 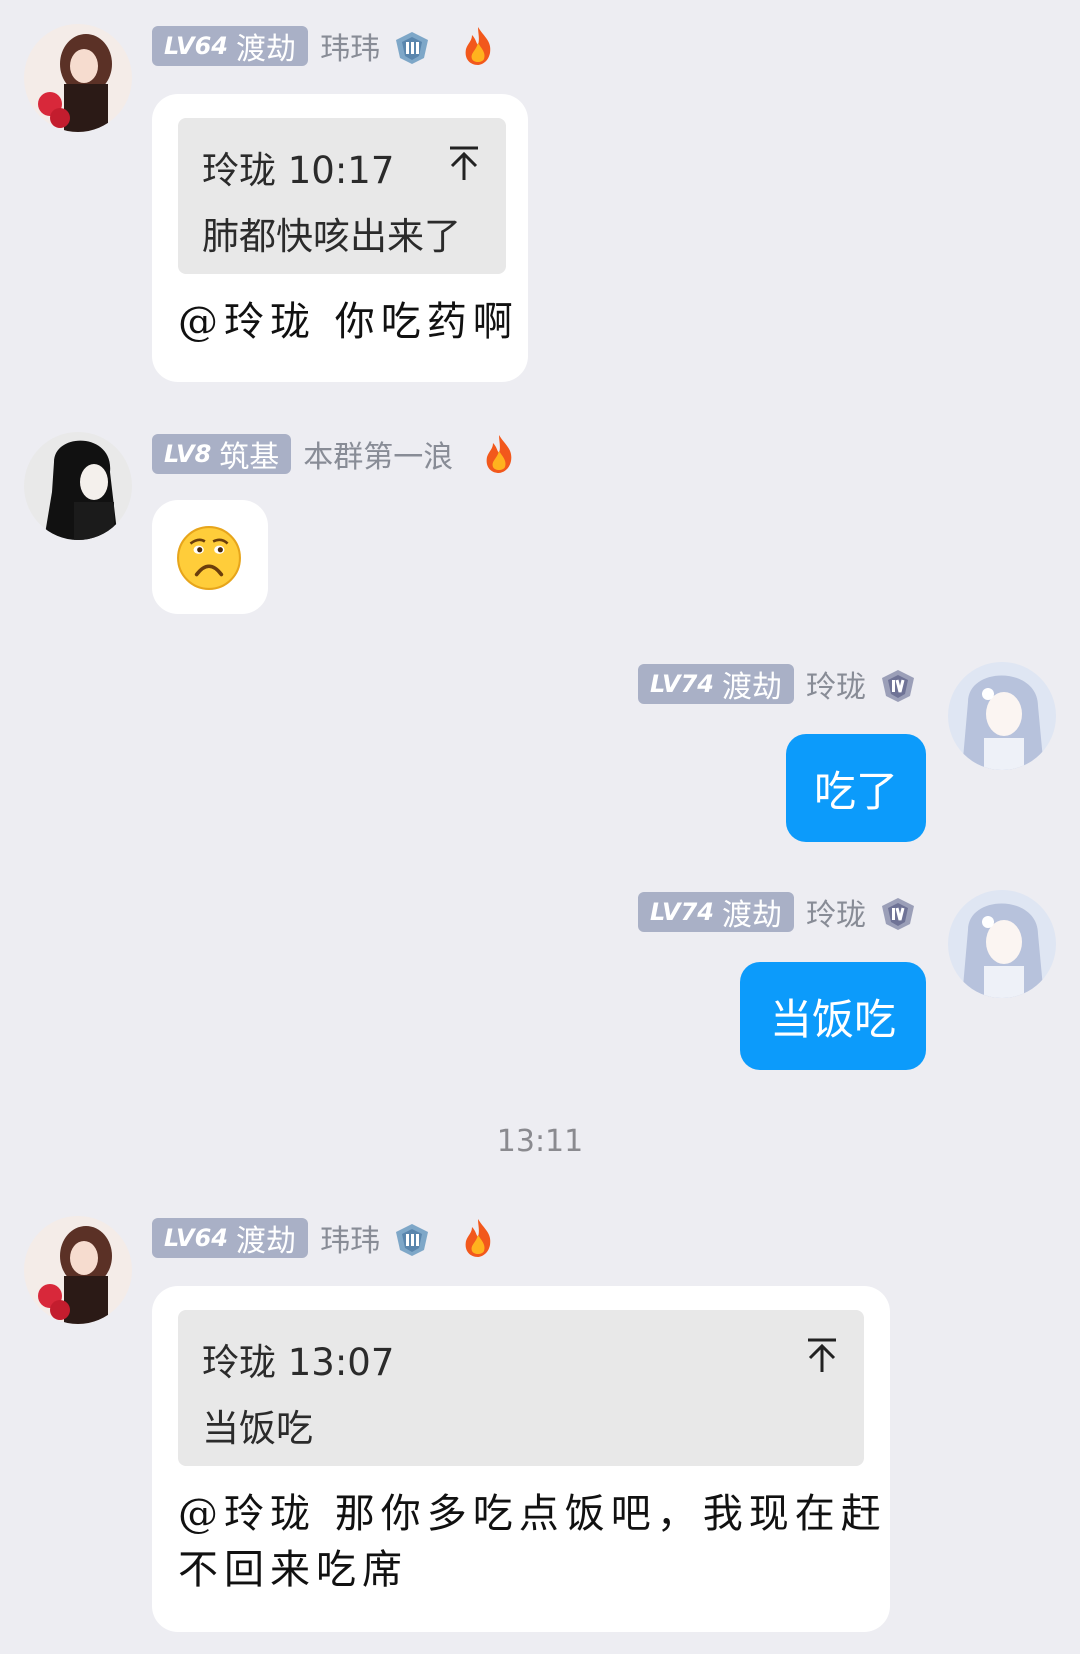 What do you see at coordinates (832, 1019) in the screenshot?
I see `message-text: 当饭吃` at bounding box center [832, 1019].